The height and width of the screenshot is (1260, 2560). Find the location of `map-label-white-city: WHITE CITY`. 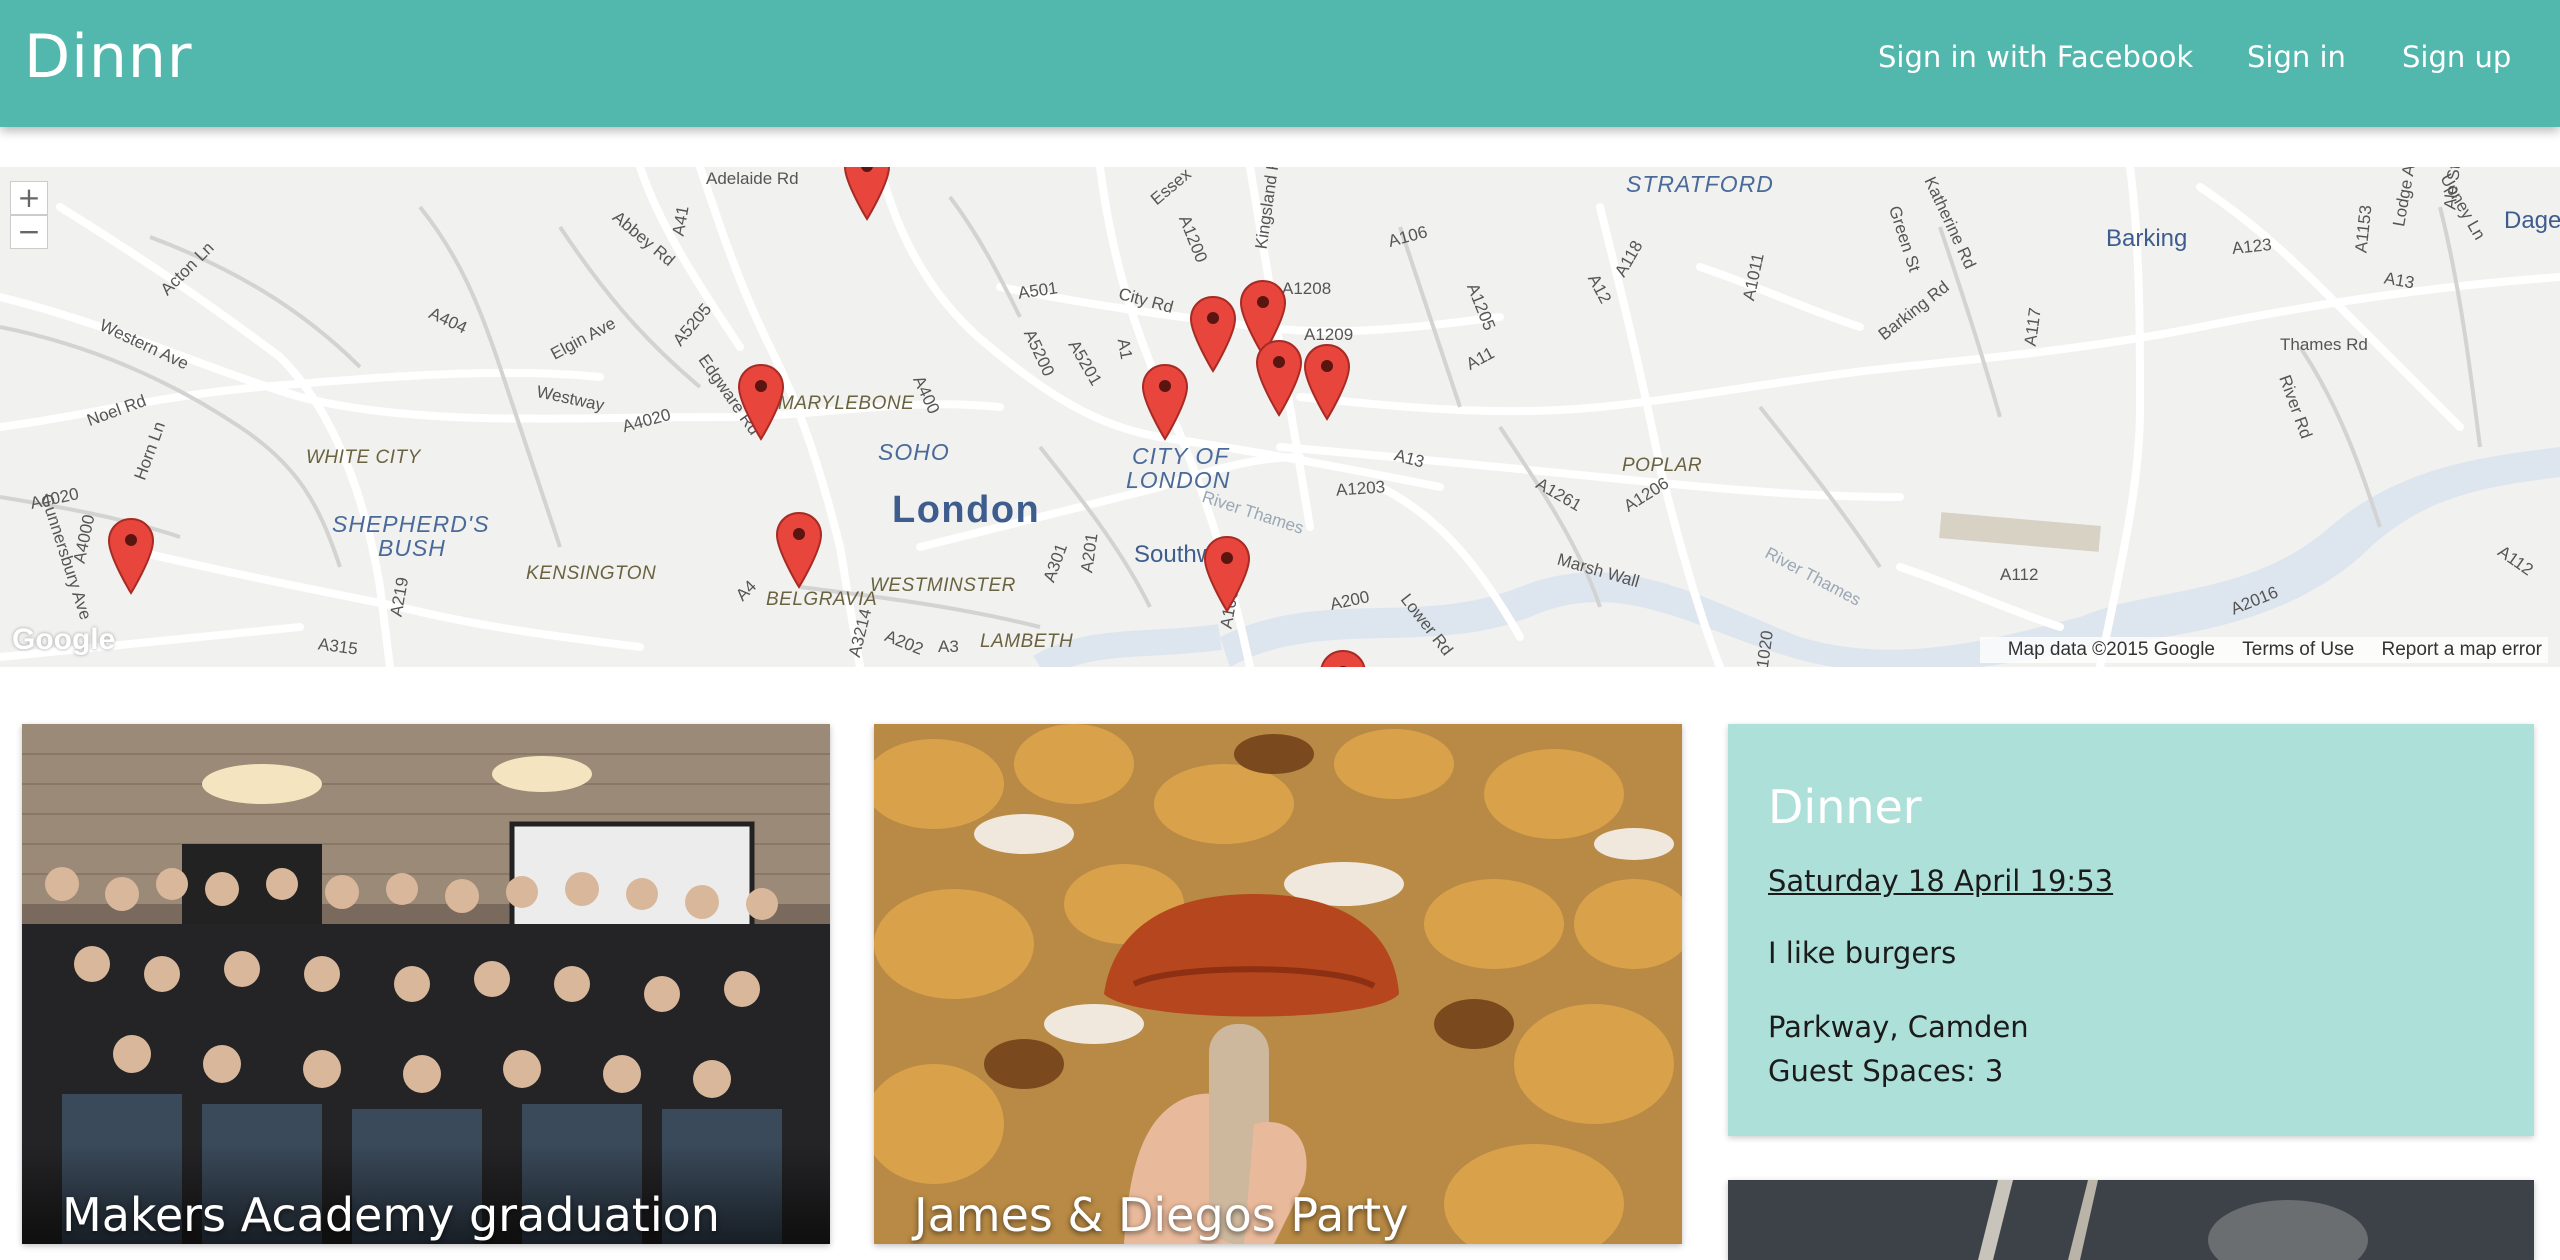

map-label-white-city: WHITE CITY is located at coordinates (363, 457).